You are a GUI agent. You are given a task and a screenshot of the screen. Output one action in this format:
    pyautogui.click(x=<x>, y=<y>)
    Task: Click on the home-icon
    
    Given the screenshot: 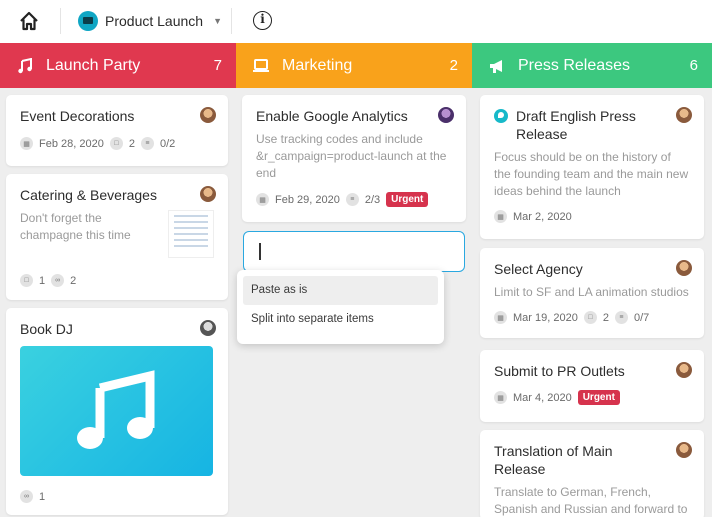 What is the action you would take?
    pyautogui.click(x=29, y=21)
    